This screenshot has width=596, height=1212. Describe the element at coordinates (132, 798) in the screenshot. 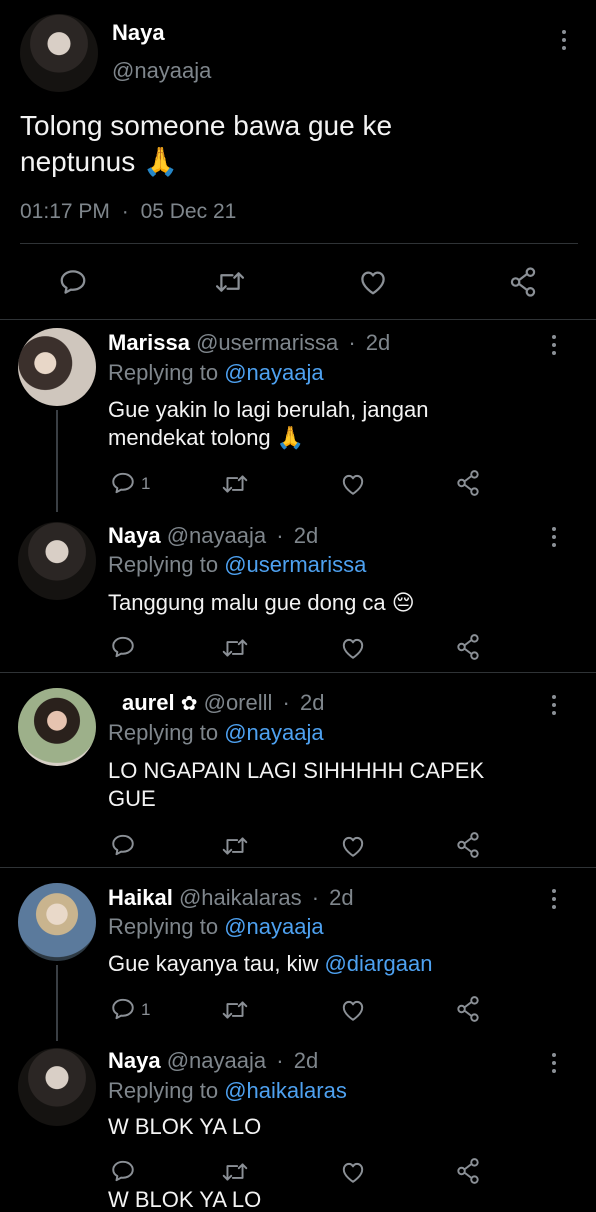

I see `reply-text-line-2: GUE` at that location.